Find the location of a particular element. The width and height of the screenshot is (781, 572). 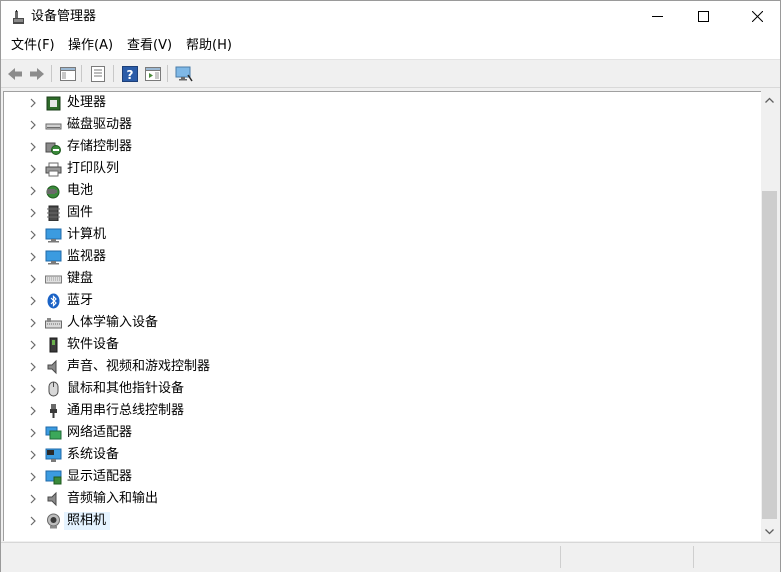

tree-item-label: 磁盘驱动器 is located at coordinates (100, 124).